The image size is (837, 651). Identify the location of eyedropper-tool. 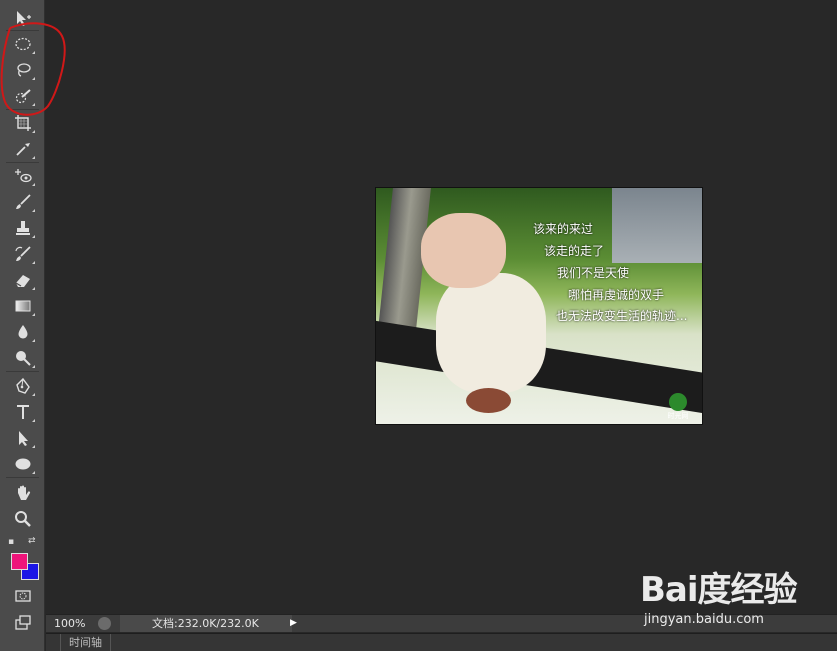
(23, 149).